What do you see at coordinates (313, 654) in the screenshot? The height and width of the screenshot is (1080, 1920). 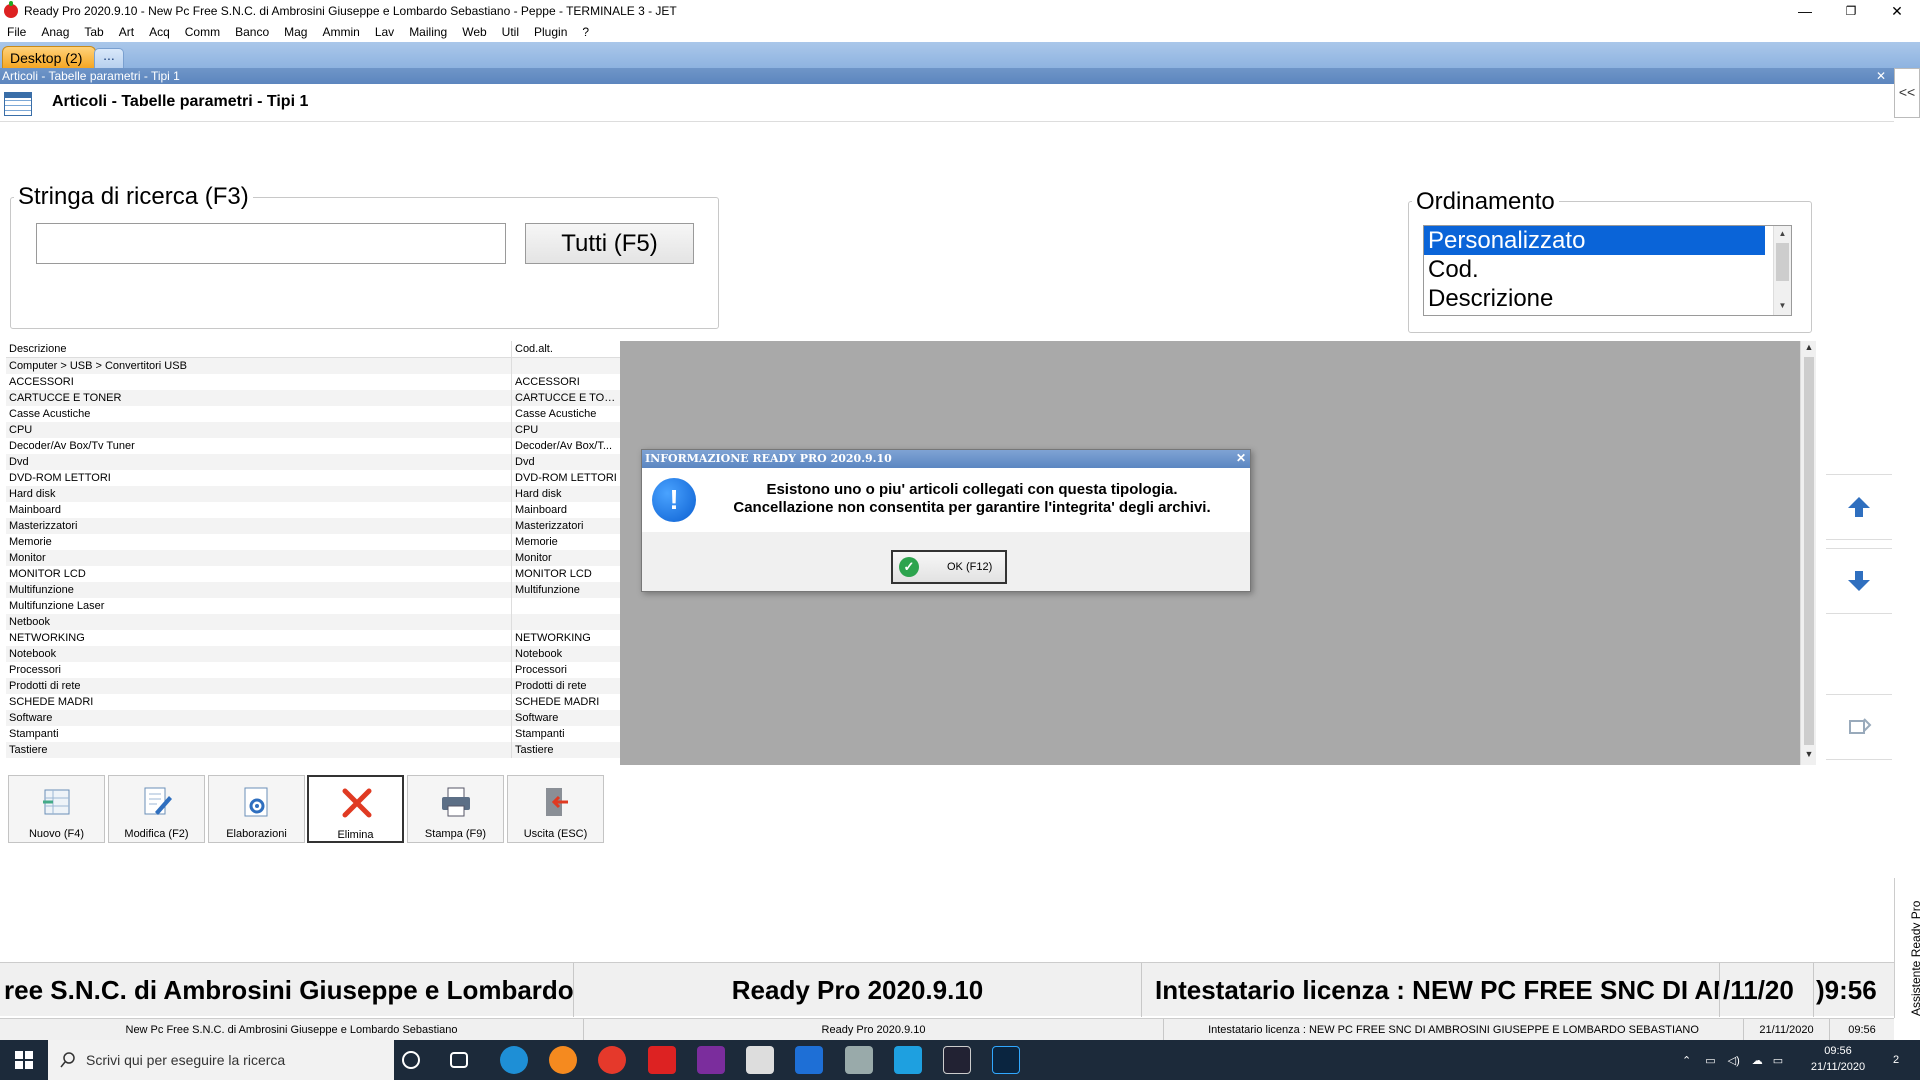 I see `table-row: Notebook Notebook` at bounding box center [313, 654].